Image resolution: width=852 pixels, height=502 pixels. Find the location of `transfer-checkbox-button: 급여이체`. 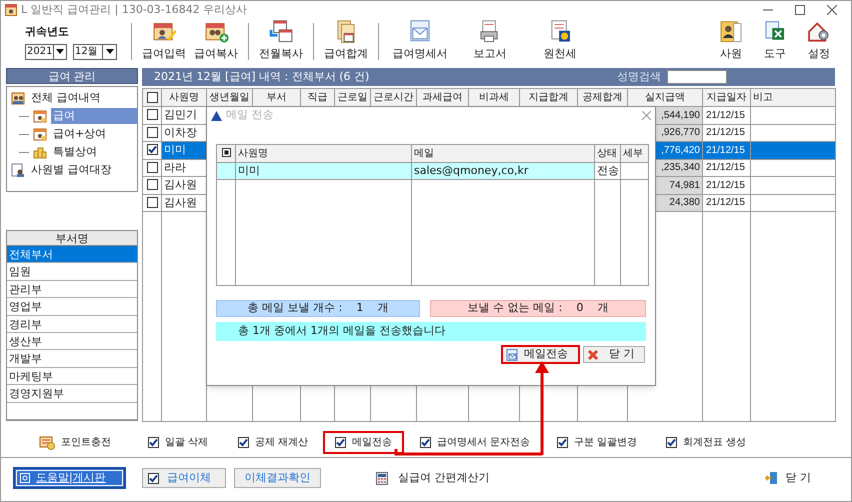

transfer-checkbox-button: 급여이체 is located at coordinates (184, 478).